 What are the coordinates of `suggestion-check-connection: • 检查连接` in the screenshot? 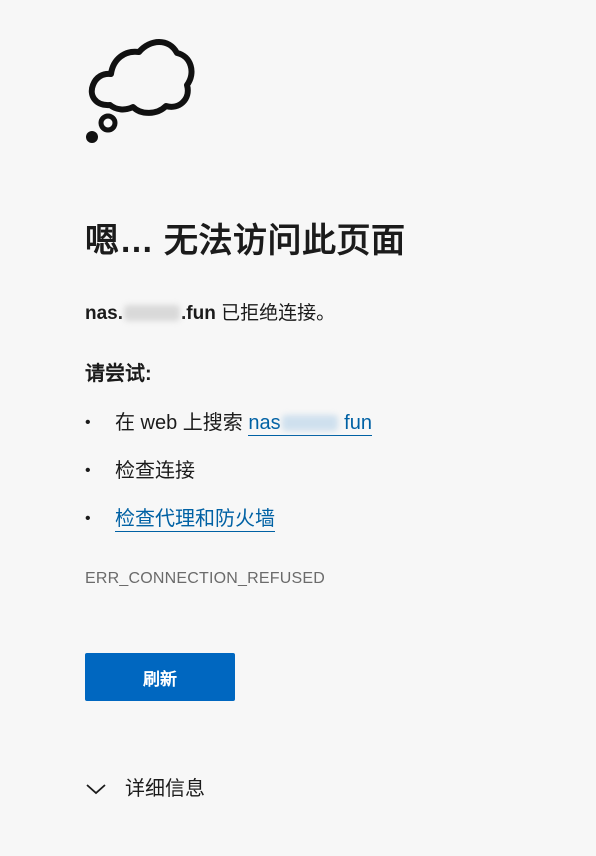 It's located at (228, 478).